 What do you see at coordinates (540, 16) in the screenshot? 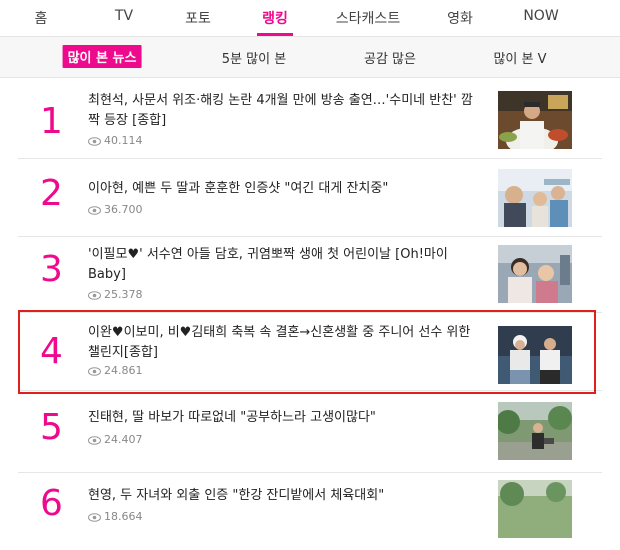
I see `tab-now: NOW` at bounding box center [540, 16].